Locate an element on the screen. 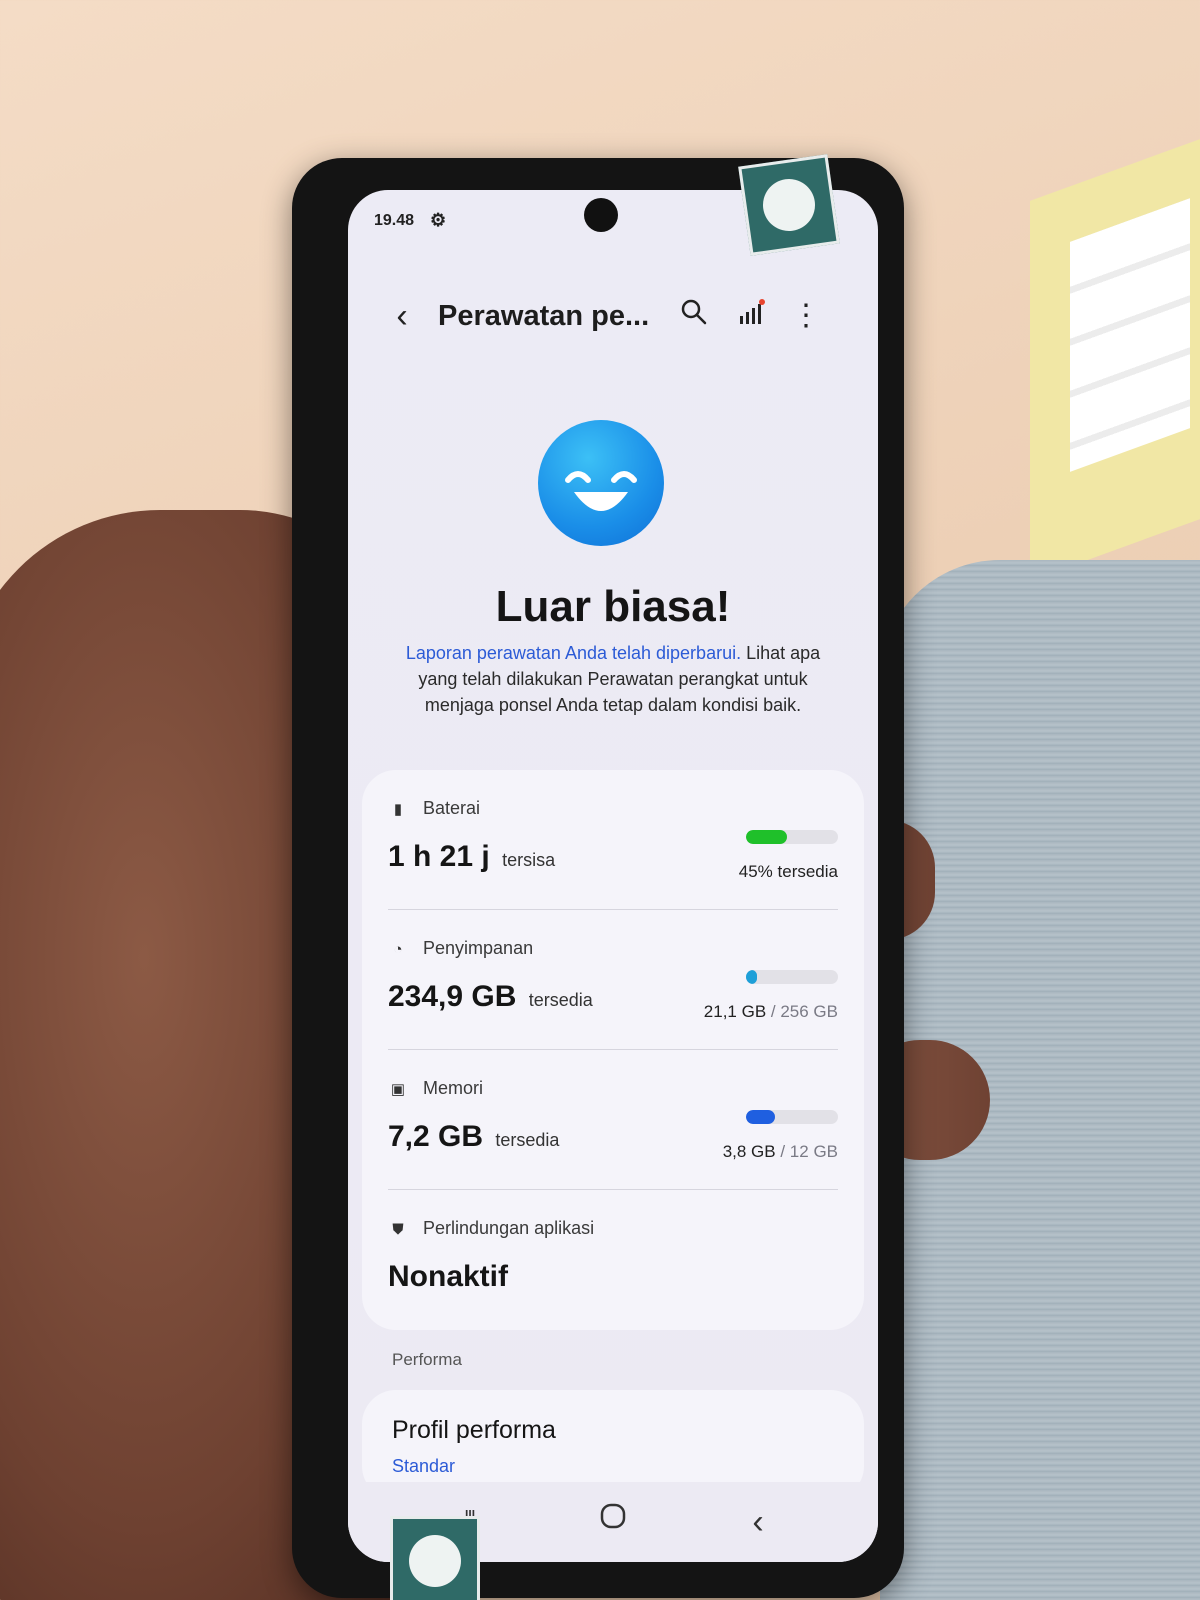  storage-usage: 21,1 GB / 256 GB is located at coordinates (771, 1012).